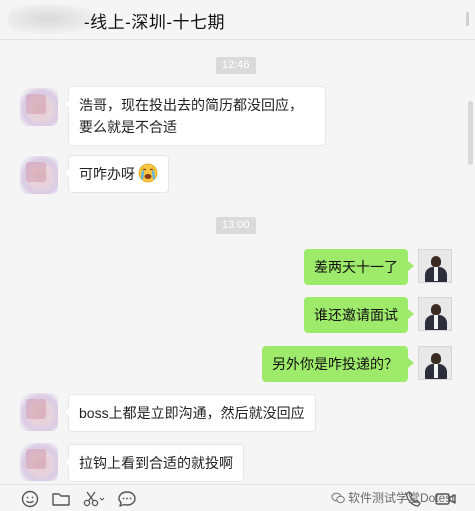 The width and height of the screenshot is (475, 511). What do you see at coordinates (359, 267) in the screenshot?
I see `outgoing-message: 差两天十一了` at bounding box center [359, 267].